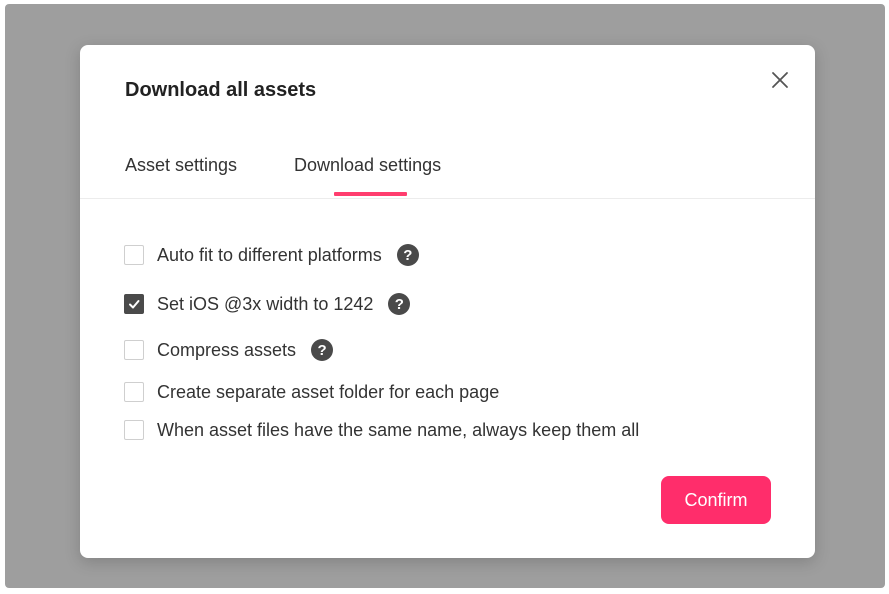  I want to click on option-label: Auto fit to different platforms, so click(269, 254).